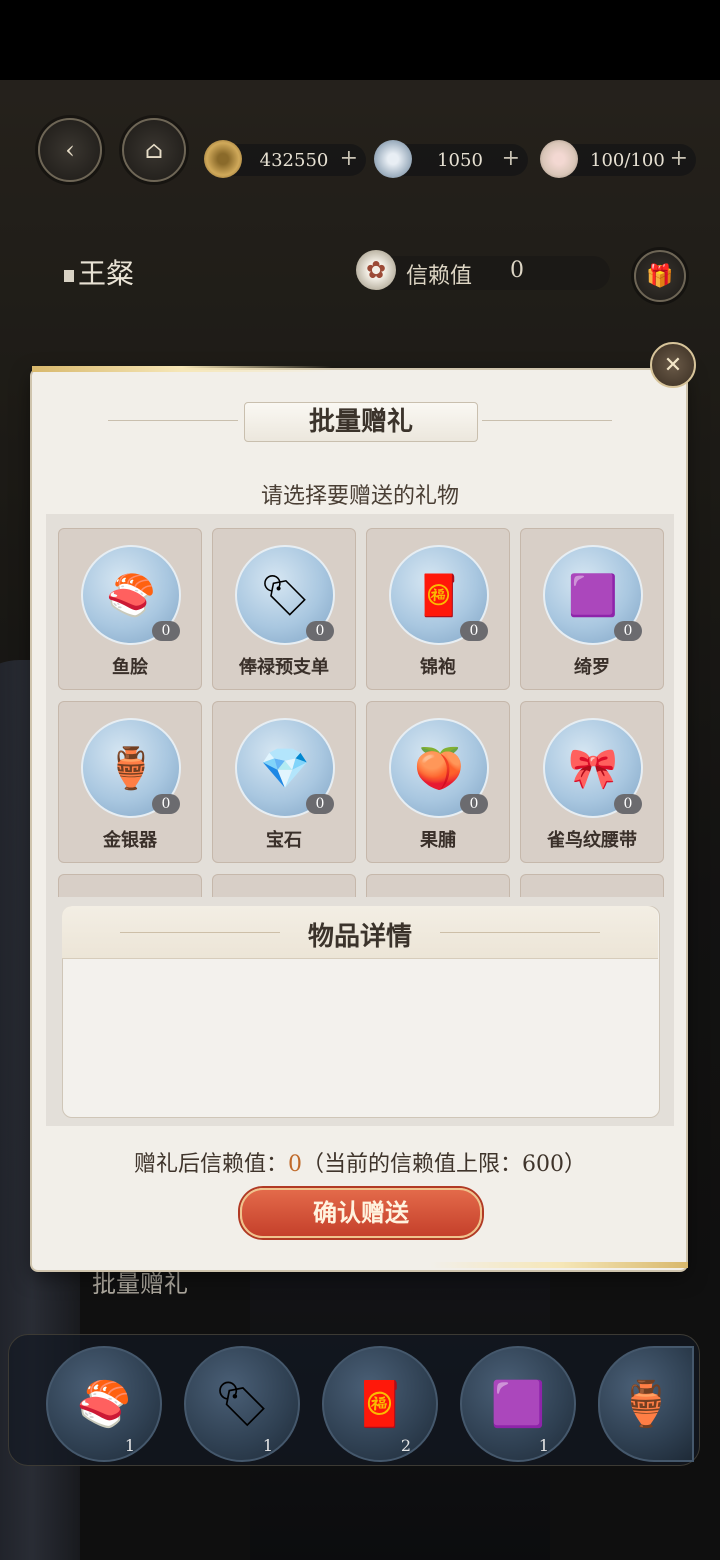 The height and width of the screenshot is (1560, 720). What do you see at coordinates (393, 159) in the screenshot?
I see `silver-icon` at bounding box center [393, 159].